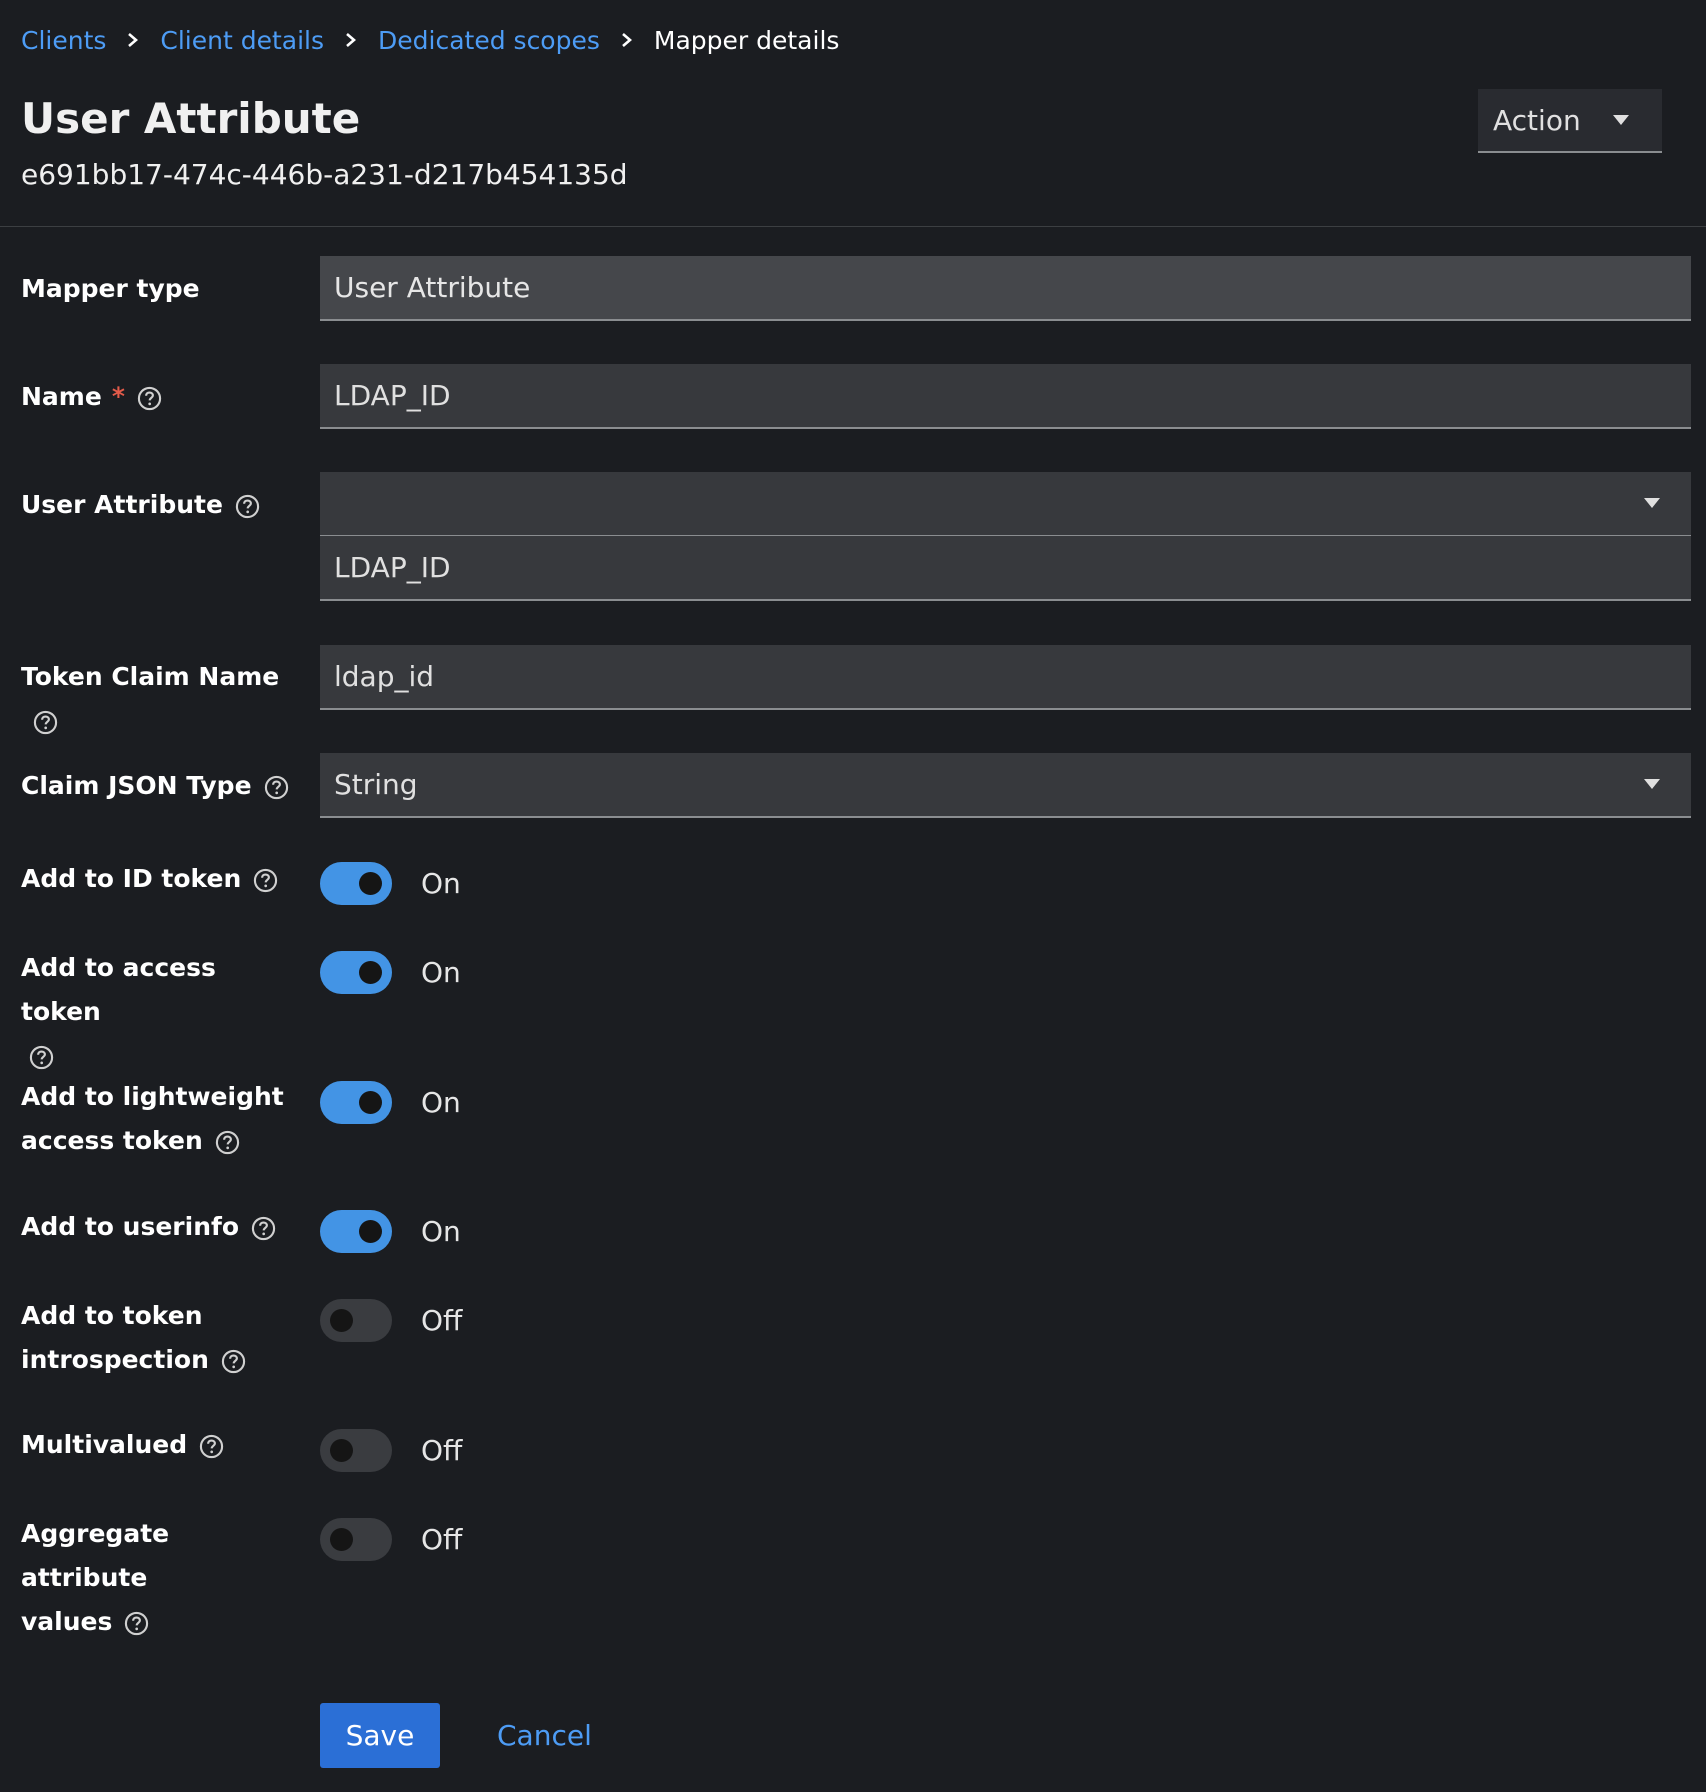 This screenshot has height=1792, width=1706. What do you see at coordinates (136, 785) in the screenshot?
I see `claim-json-type-label-text: Claim JSON Type` at bounding box center [136, 785].